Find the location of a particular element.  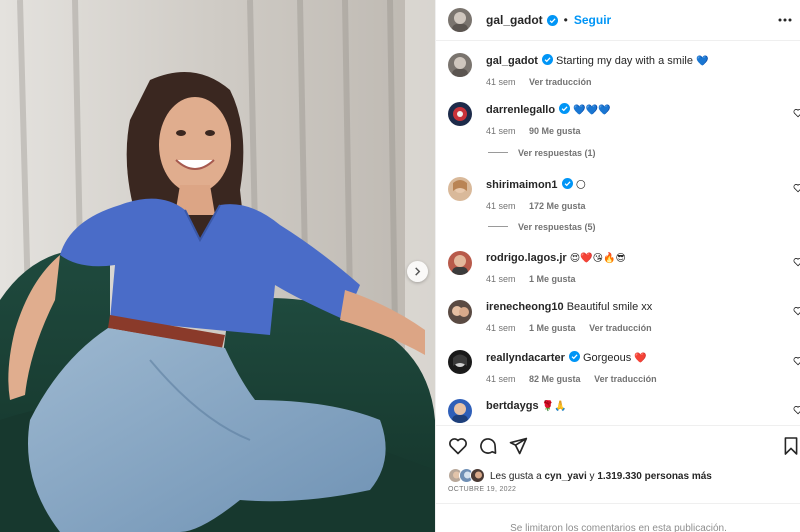

more-options-button is located at coordinates (785, 20).